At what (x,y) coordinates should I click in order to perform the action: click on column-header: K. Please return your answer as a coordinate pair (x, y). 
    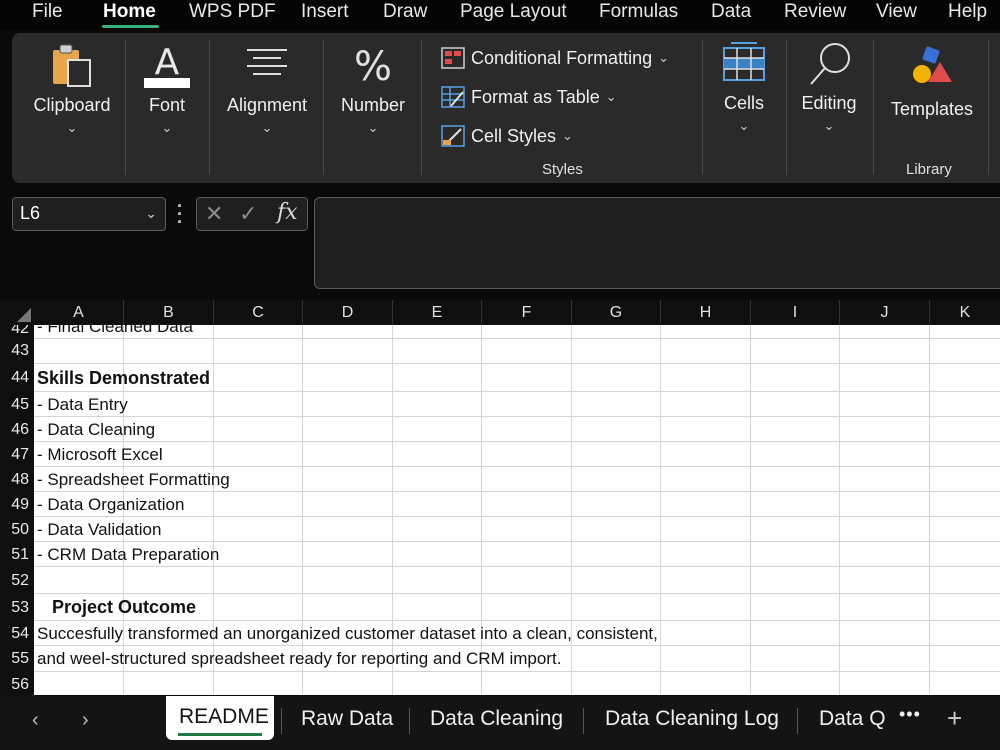
    Looking at the image, I should click on (965, 312).